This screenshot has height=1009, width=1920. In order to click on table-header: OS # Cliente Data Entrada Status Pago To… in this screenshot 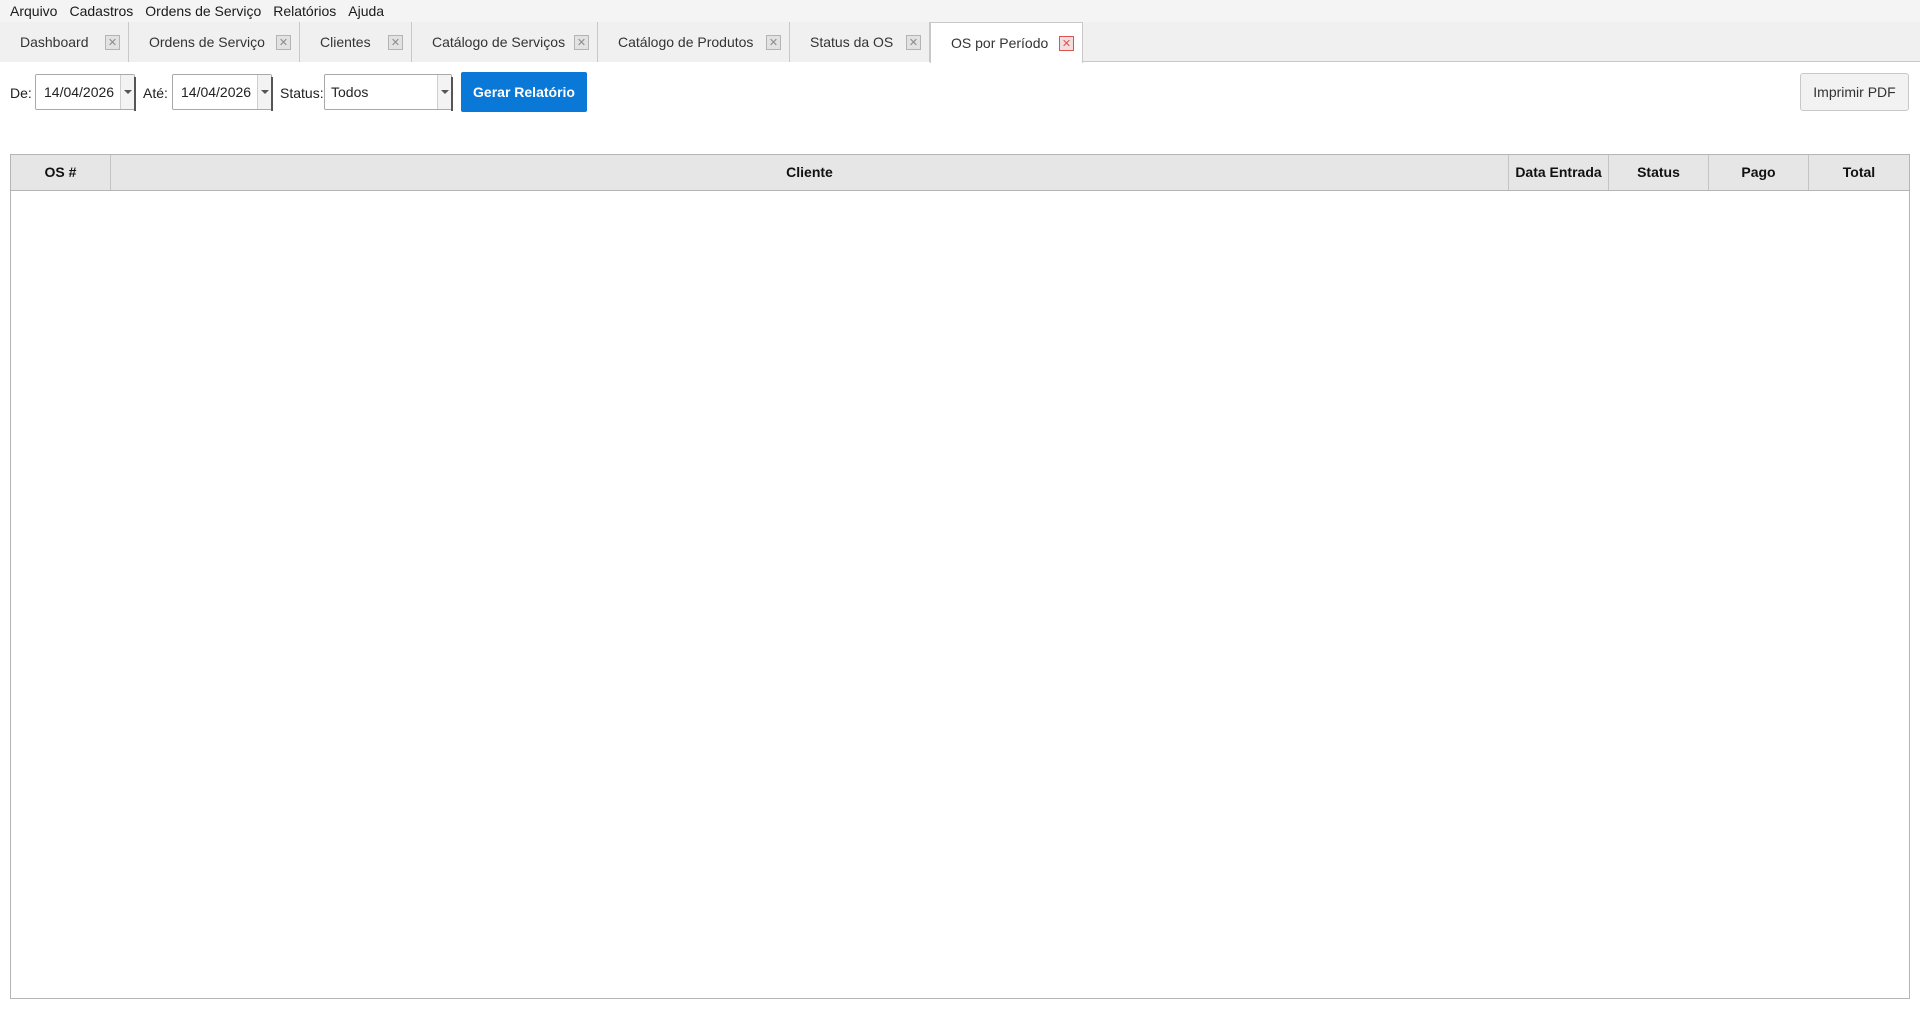, I will do `click(960, 173)`.